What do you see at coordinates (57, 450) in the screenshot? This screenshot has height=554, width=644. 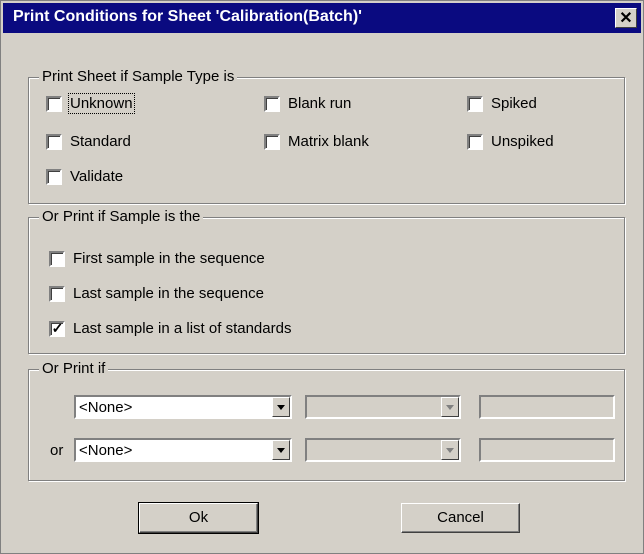 I see `or-label: or` at bounding box center [57, 450].